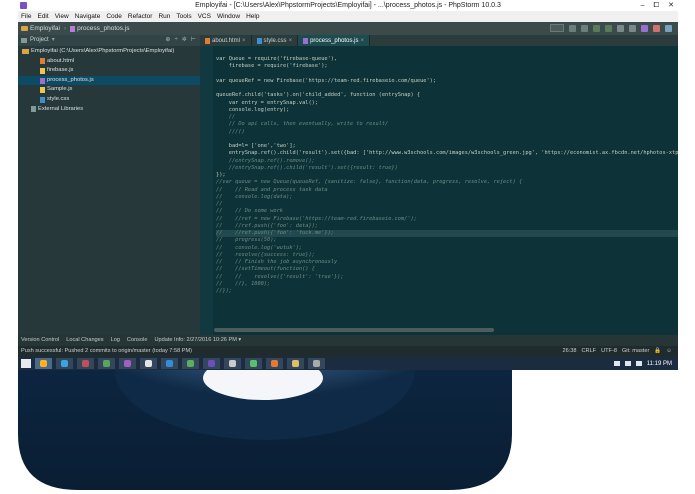 This screenshot has height=494, width=695. I want to click on tree-item: about.html, so click(109, 62).